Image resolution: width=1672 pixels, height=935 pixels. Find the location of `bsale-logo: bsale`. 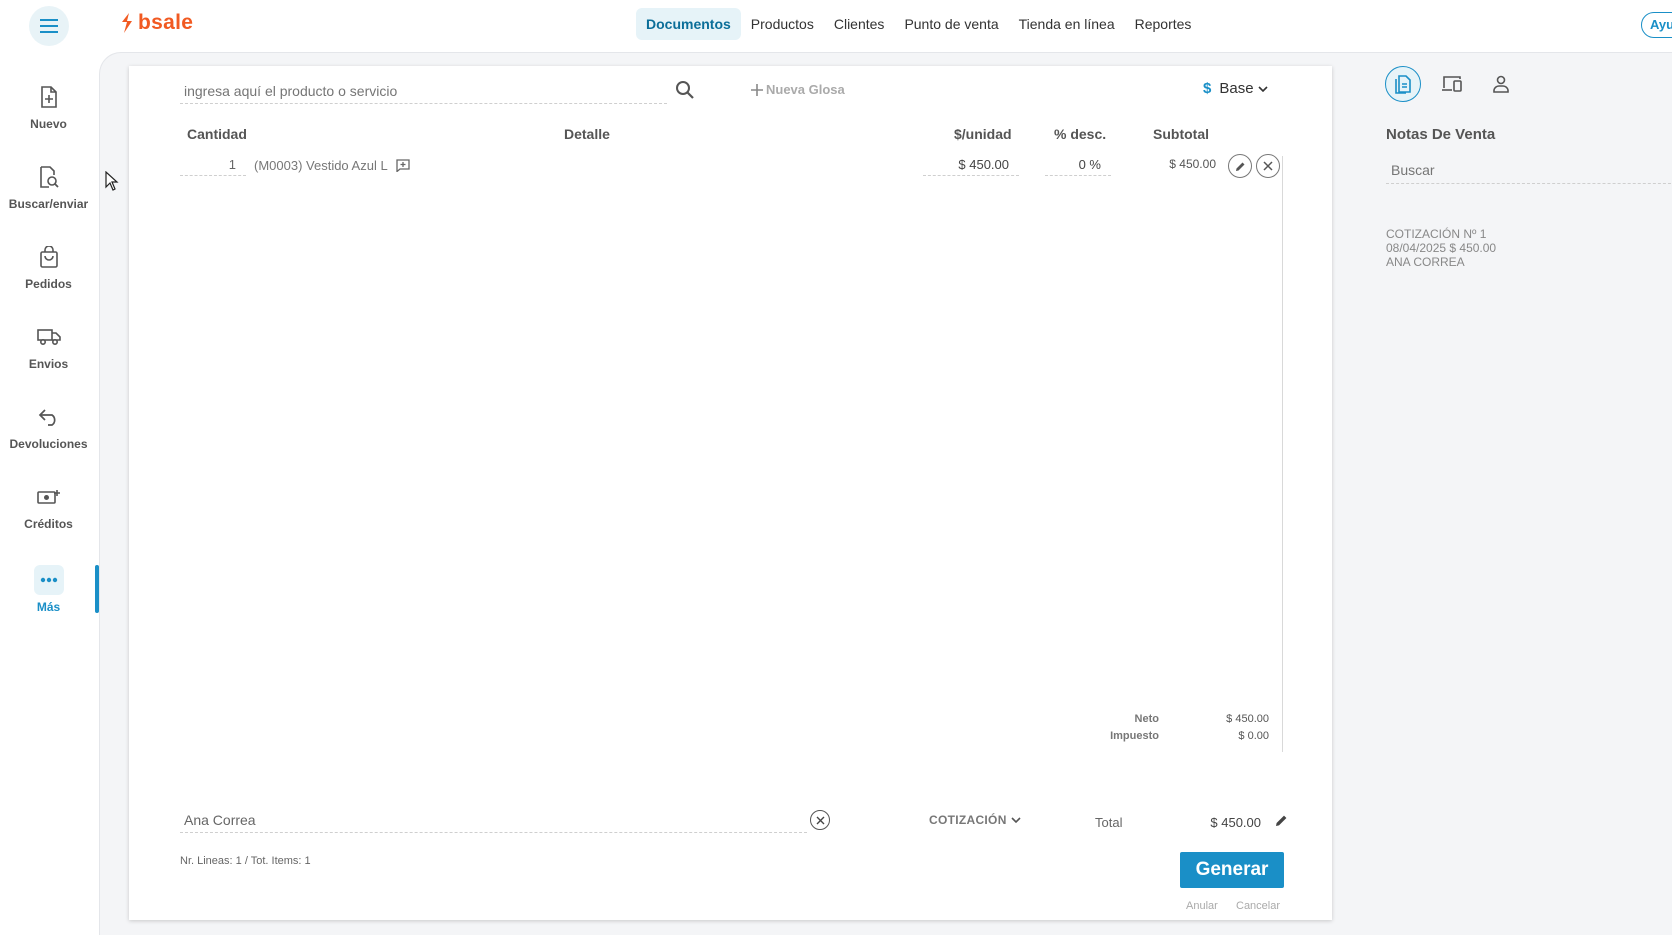

bsale-logo: bsale is located at coordinates (156, 23).